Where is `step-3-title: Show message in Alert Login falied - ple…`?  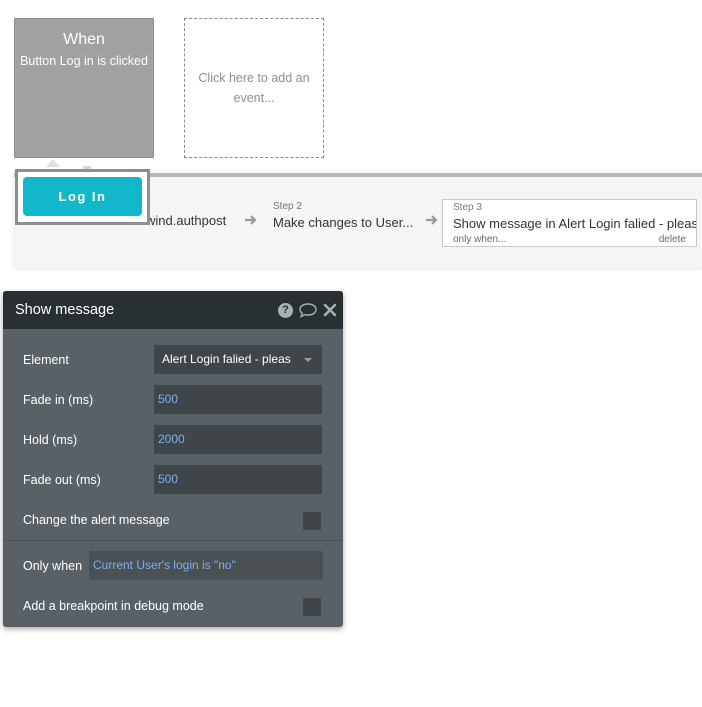 step-3-title: Show message in Alert Login falied - ple… is located at coordinates (575, 223).